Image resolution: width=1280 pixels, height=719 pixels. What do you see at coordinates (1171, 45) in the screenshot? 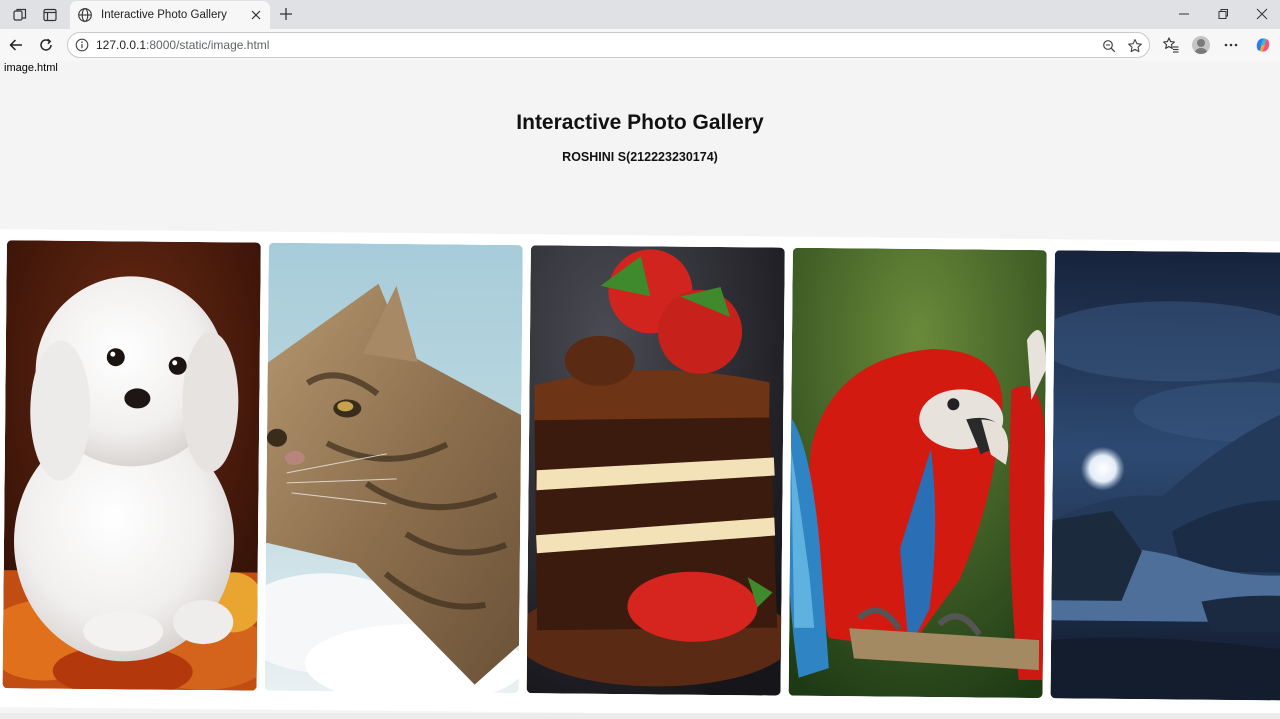
I see `favorites-icon` at bounding box center [1171, 45].